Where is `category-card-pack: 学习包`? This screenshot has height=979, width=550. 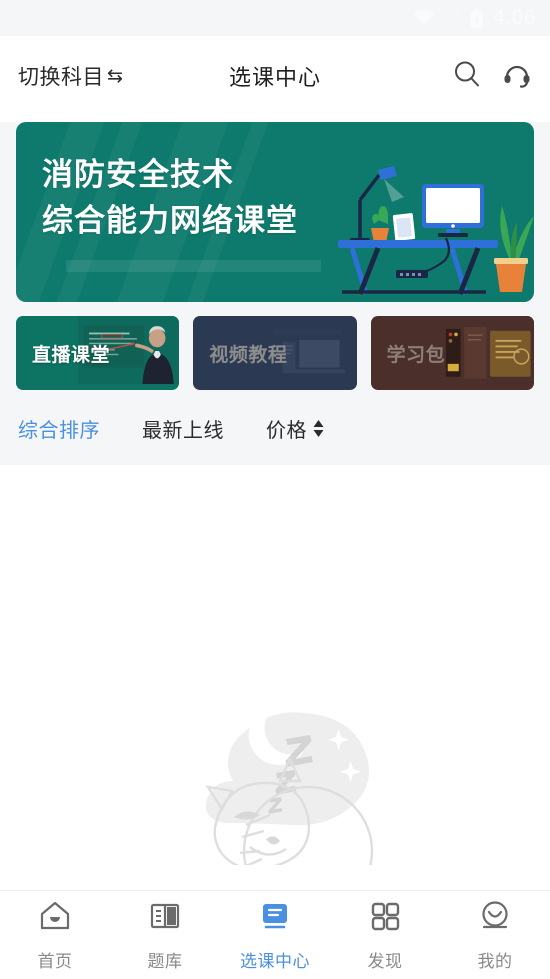 category-card-pack: 学习包 is located at coordinates (452, 353).